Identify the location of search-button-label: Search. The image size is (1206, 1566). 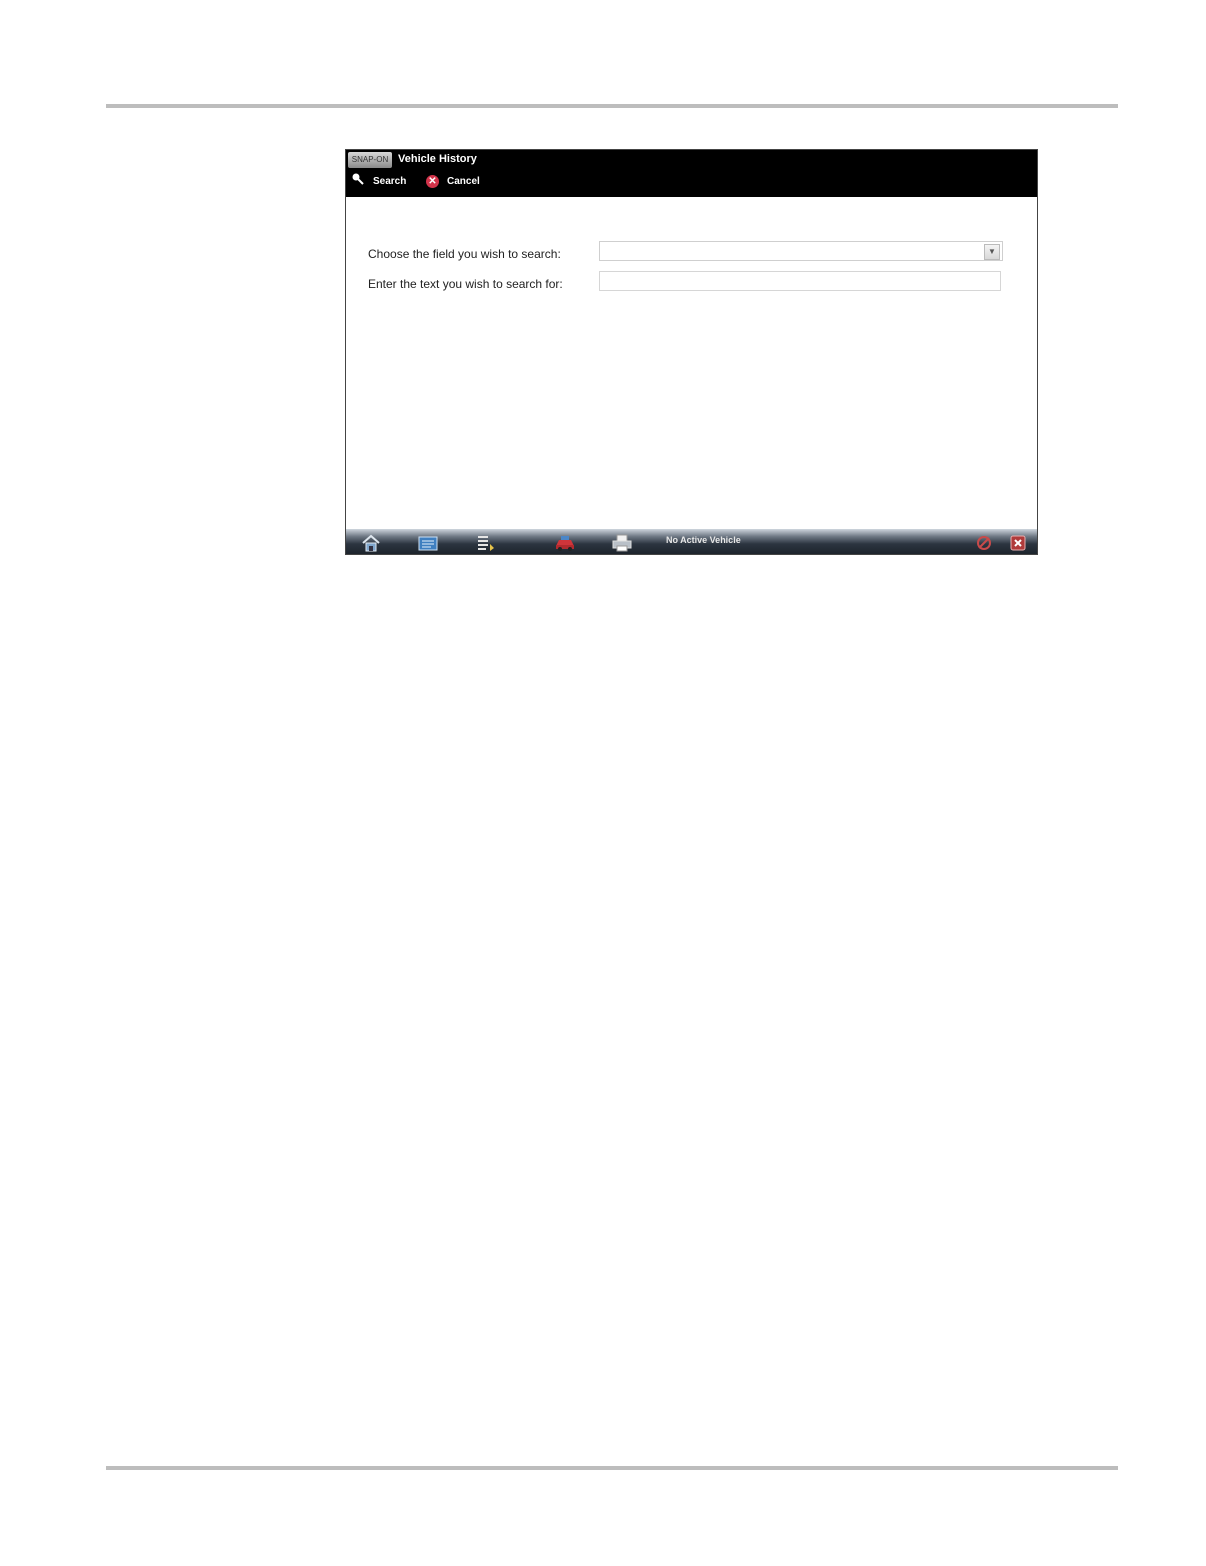
(390, 181).